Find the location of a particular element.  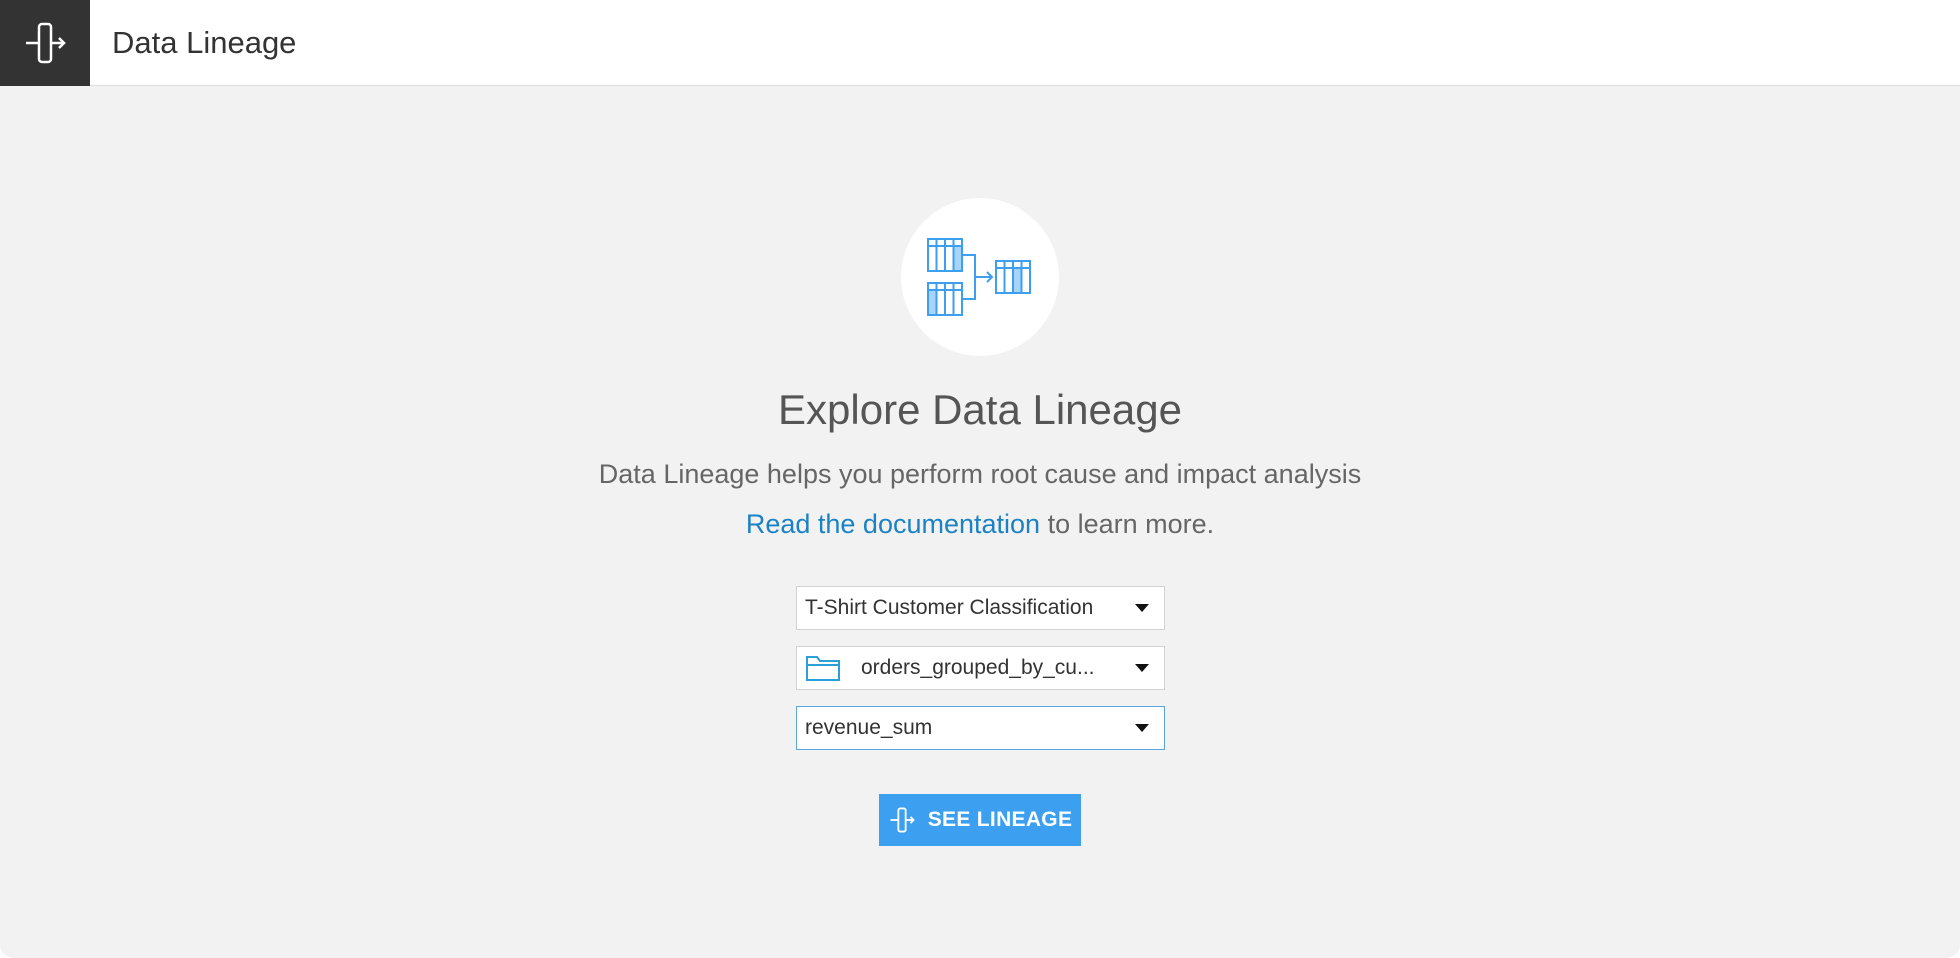

project-select: T-Shirt Customer Classification is located at coordinates (980, 608).